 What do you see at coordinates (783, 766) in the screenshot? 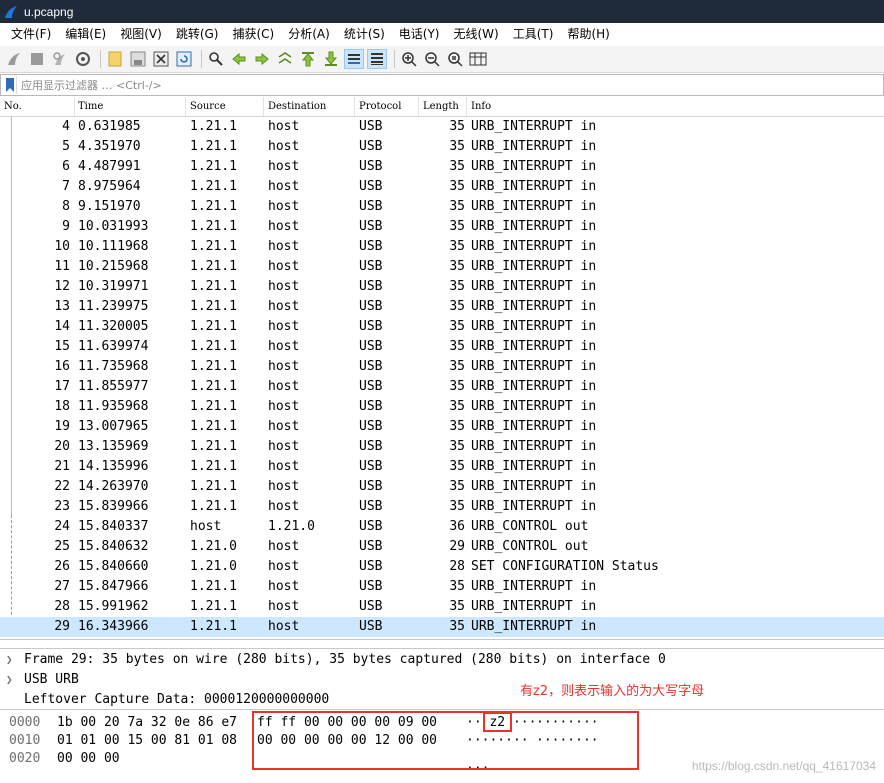
I see `watermark: https://blog.csdn.net/qq_41617034` at bounding box center [783, 766].